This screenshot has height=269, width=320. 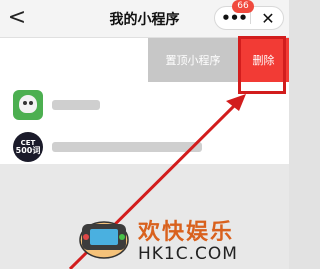 I want to click on delete-button: 删除, so click(x=263, y=60).